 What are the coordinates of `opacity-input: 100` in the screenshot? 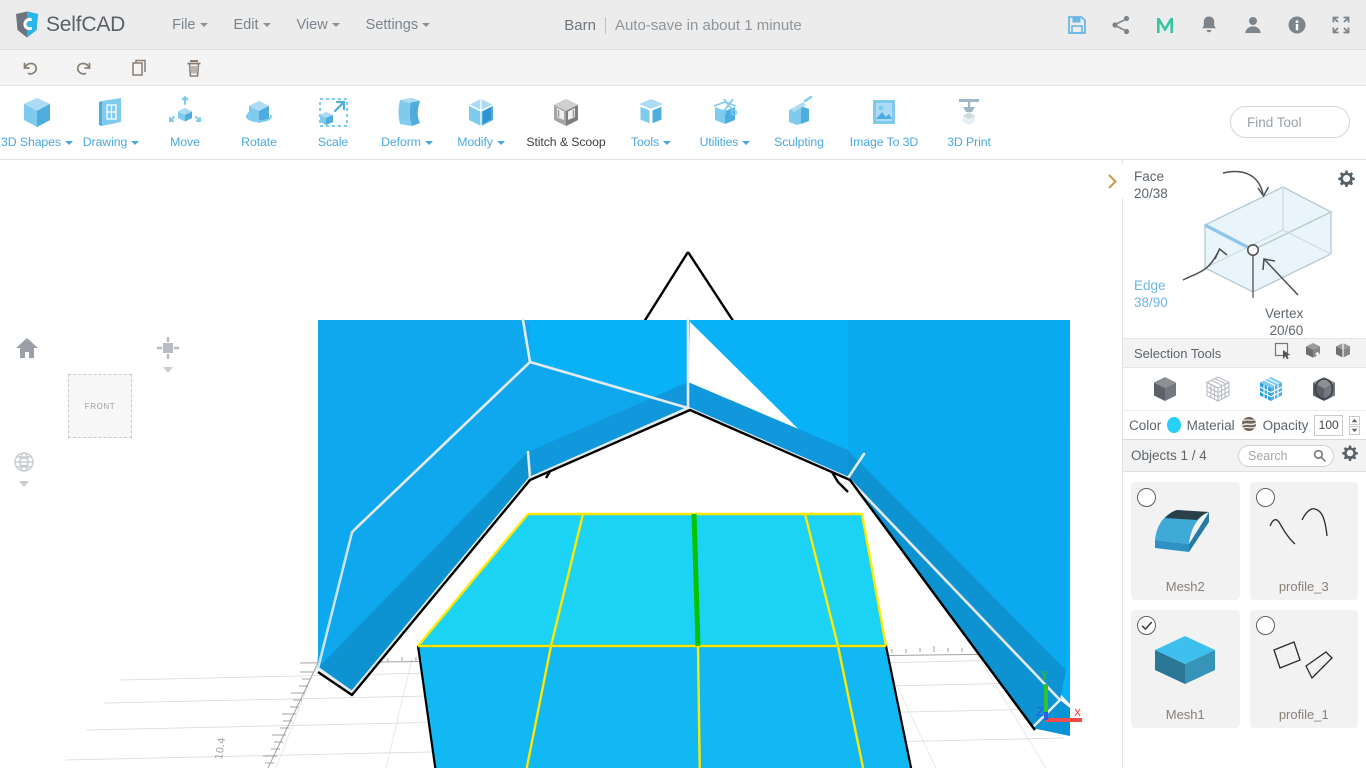 It's located at (1328, 425).